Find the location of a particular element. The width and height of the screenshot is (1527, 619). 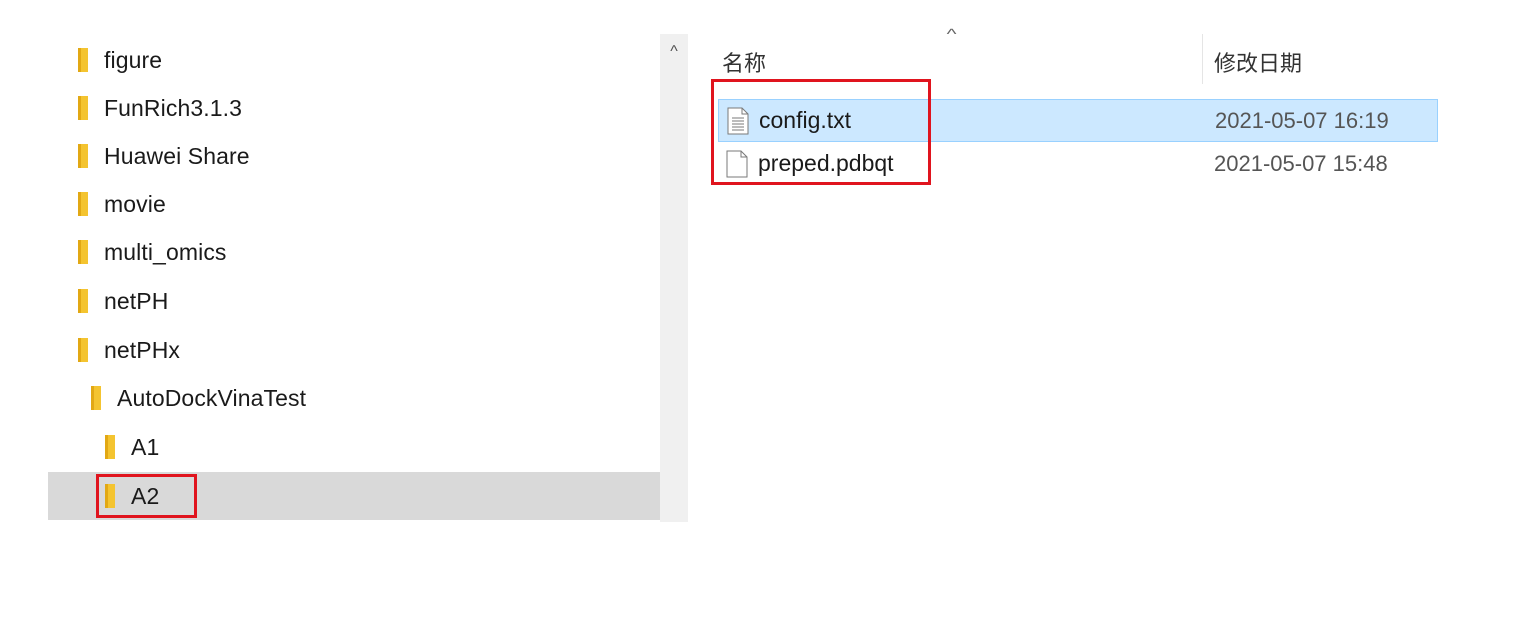

scroll-up-arrow-icon: ^ is located at coordinates (674, 52).